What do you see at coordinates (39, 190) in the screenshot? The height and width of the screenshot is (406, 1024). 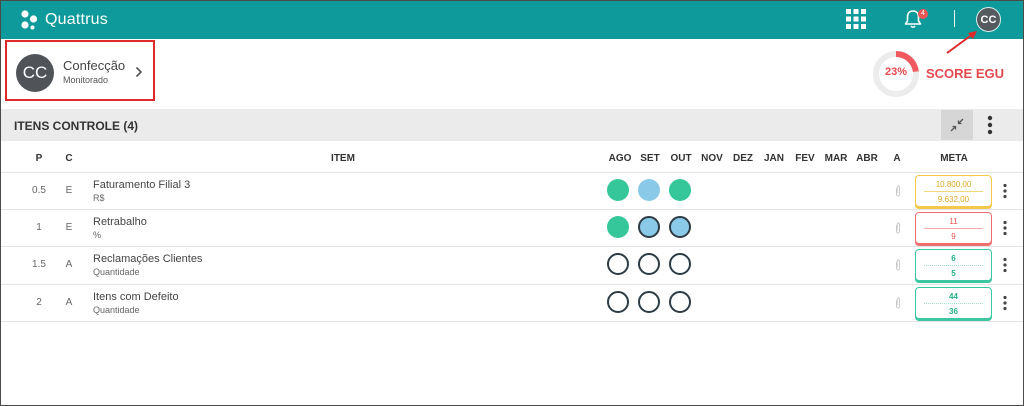 I see `weight-cell: 0.5` at bounding box center [39, 190].